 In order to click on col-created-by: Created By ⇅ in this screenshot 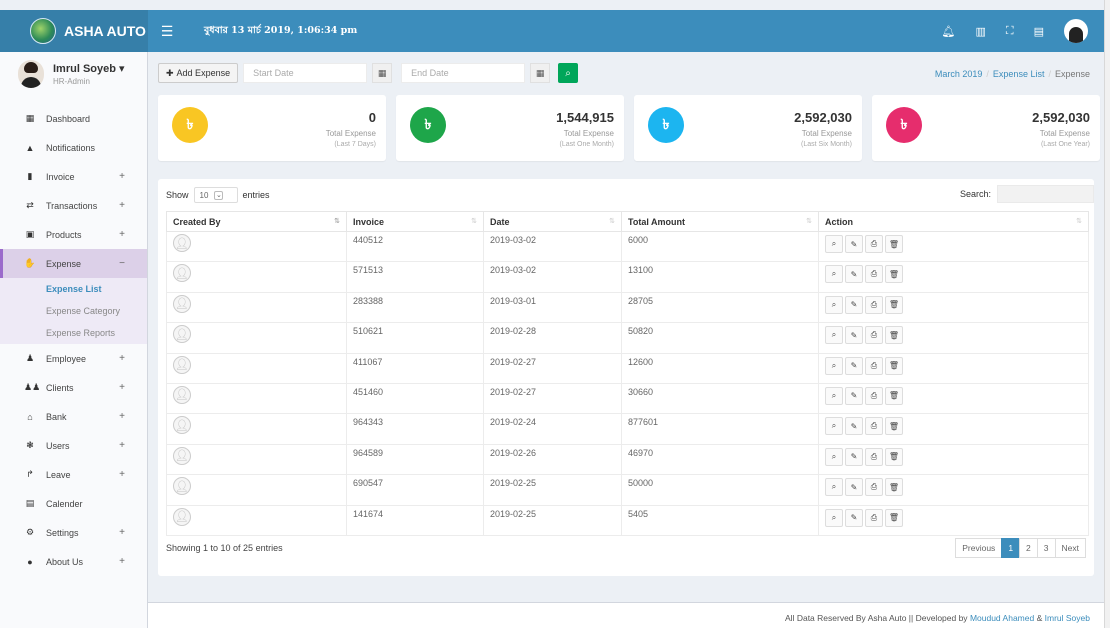, I will do `click(256, 221)`.